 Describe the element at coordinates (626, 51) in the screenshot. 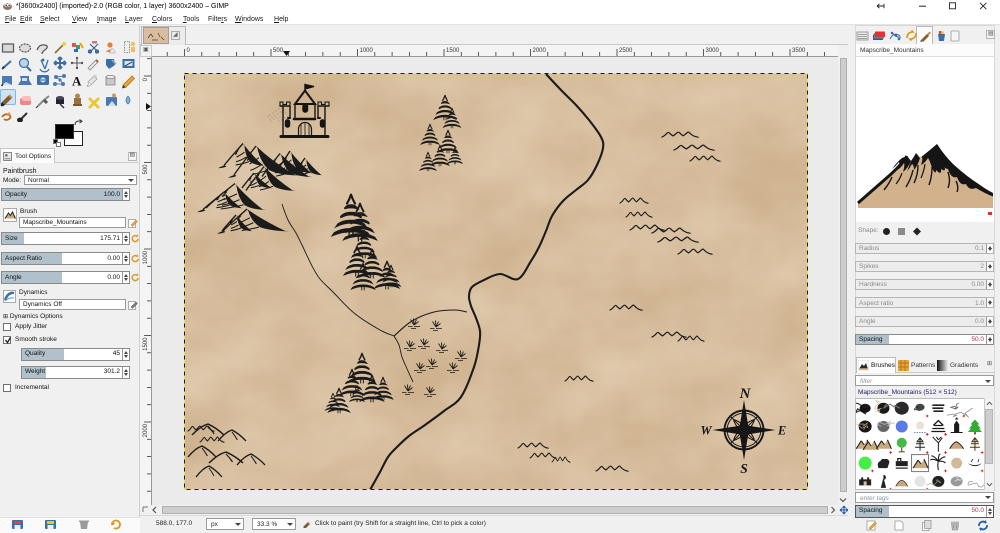

I see `svg-text: 2500` at that location.